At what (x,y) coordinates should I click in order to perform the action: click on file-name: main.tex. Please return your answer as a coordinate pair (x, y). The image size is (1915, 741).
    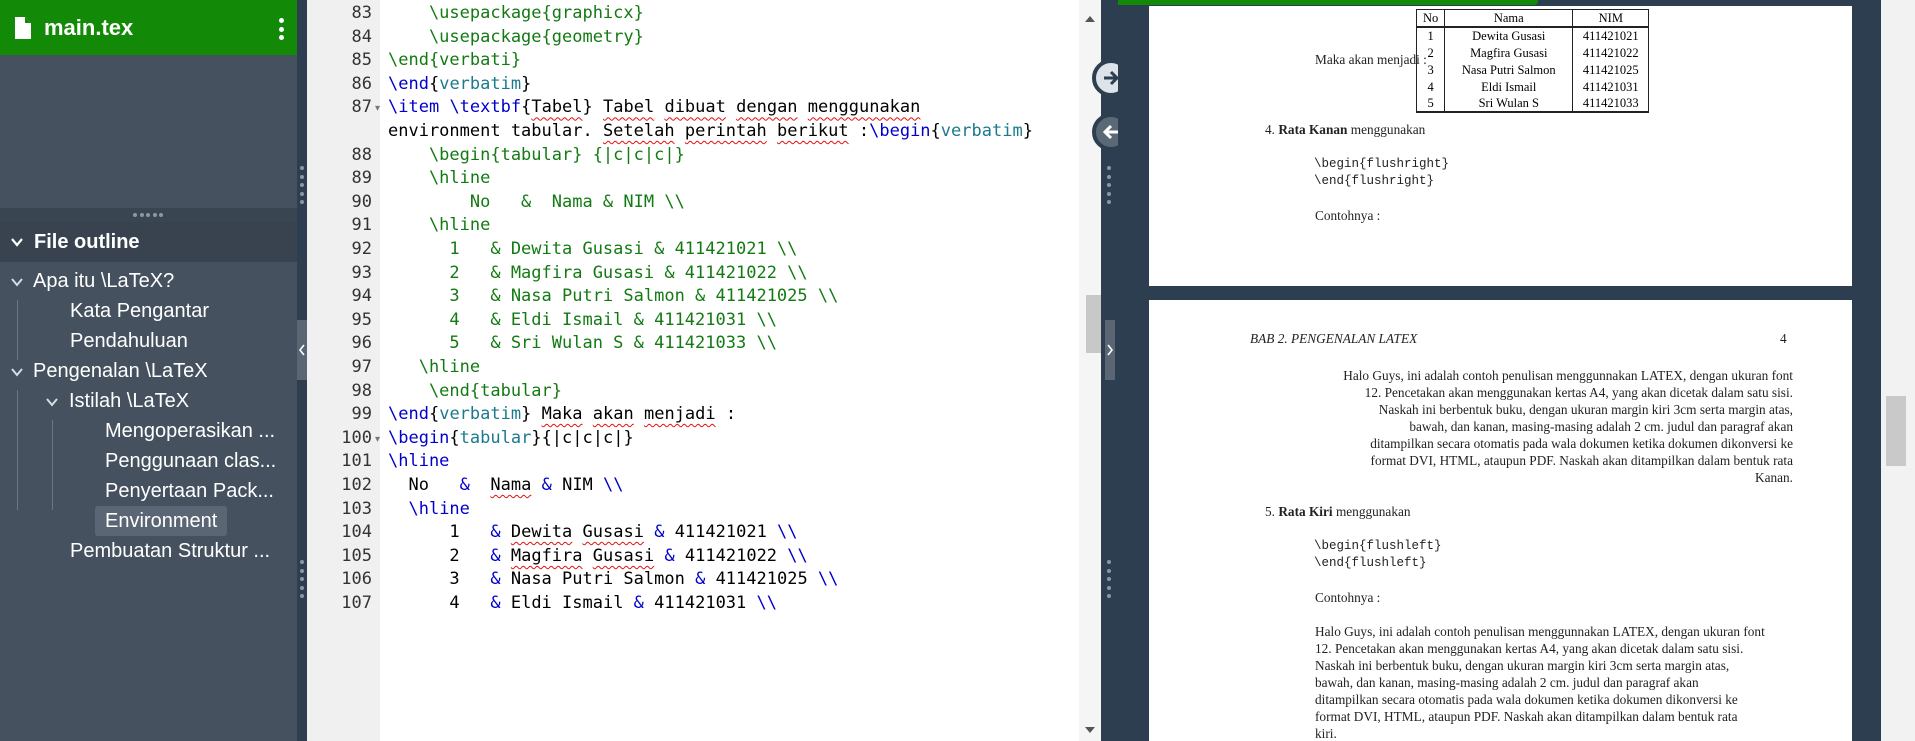
    Looking at the image, I should click on (89, 27).